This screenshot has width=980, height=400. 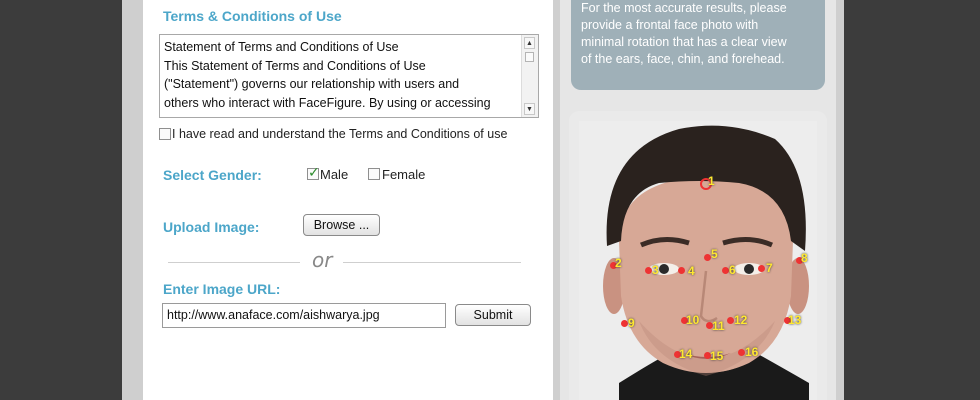 I want to click on gender-heading: Select Gender:, so click(x=212, y=175).